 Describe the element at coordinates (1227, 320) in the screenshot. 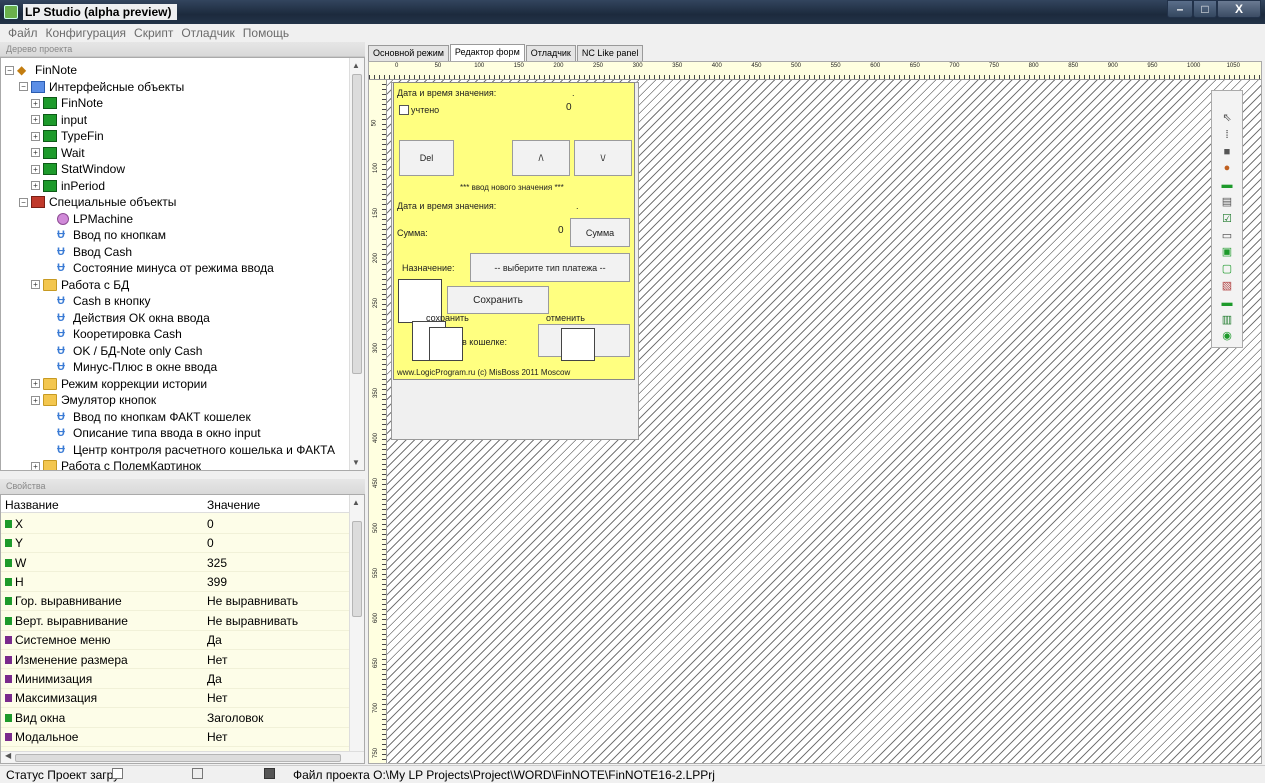

I see `table-icon: ▥` at that location.